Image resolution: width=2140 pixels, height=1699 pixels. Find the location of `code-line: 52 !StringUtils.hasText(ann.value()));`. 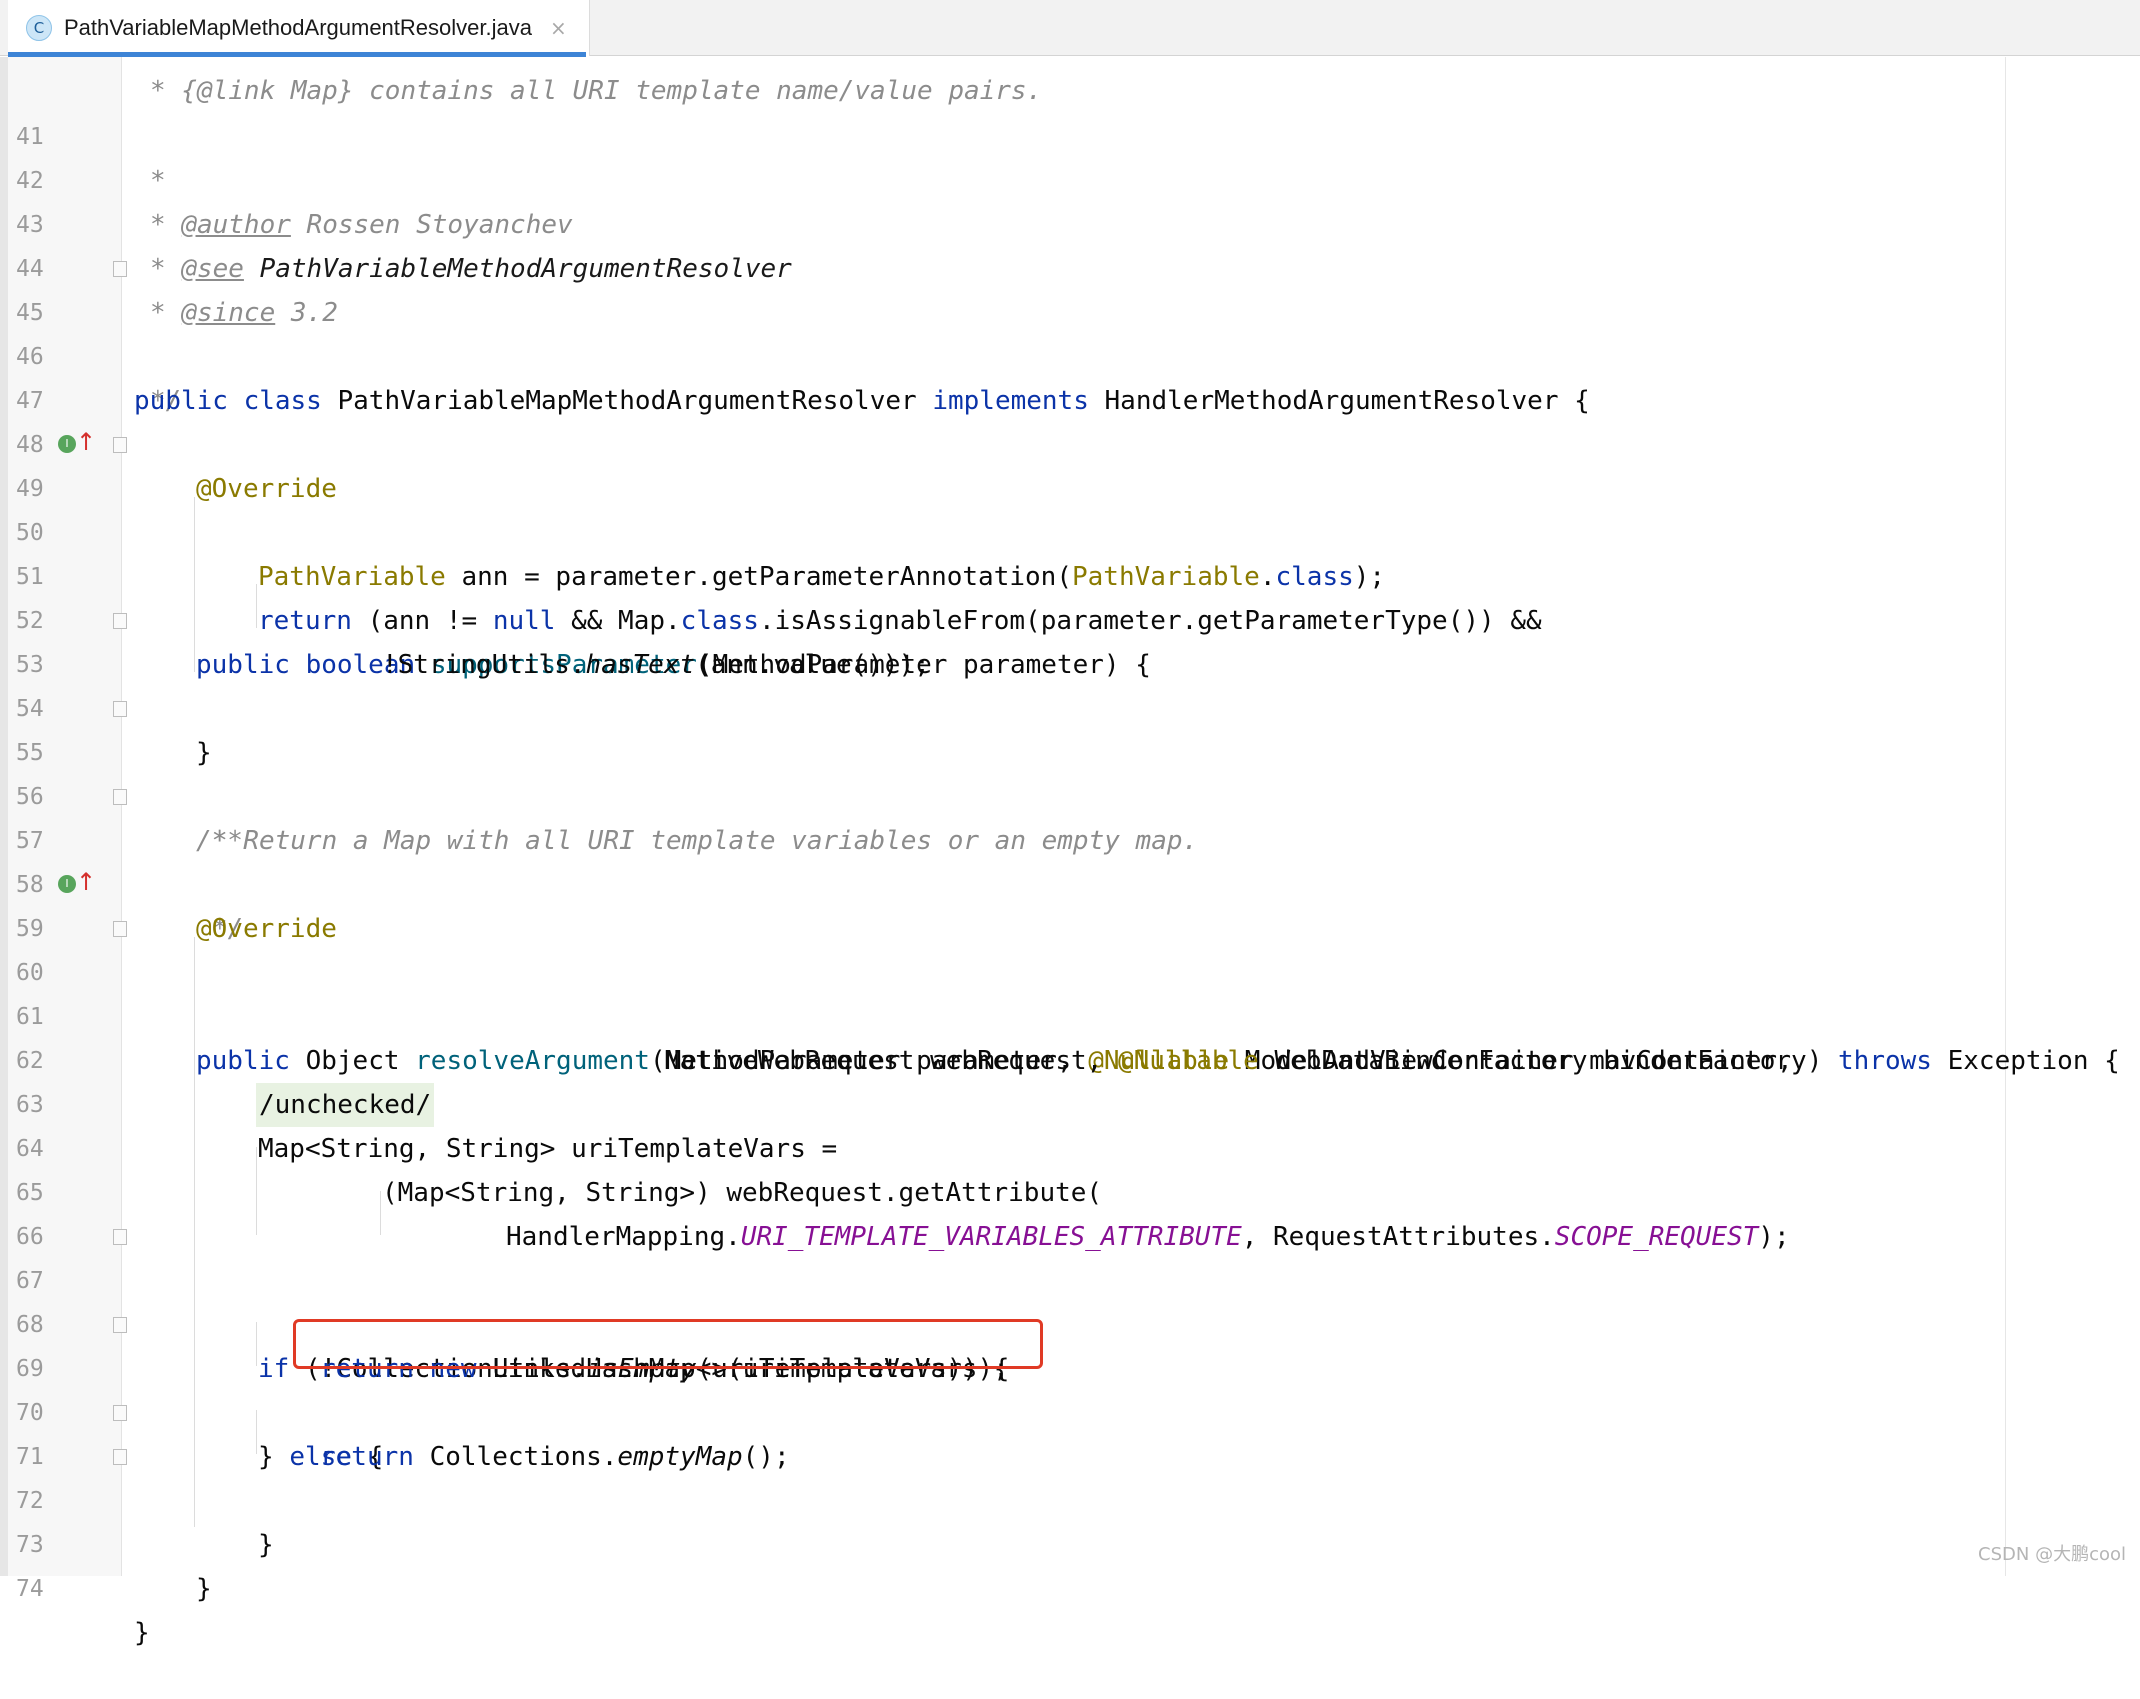

code-line: 52 !StringUtils.hasText(ann.value())); is located at coordinates (1070, 617).